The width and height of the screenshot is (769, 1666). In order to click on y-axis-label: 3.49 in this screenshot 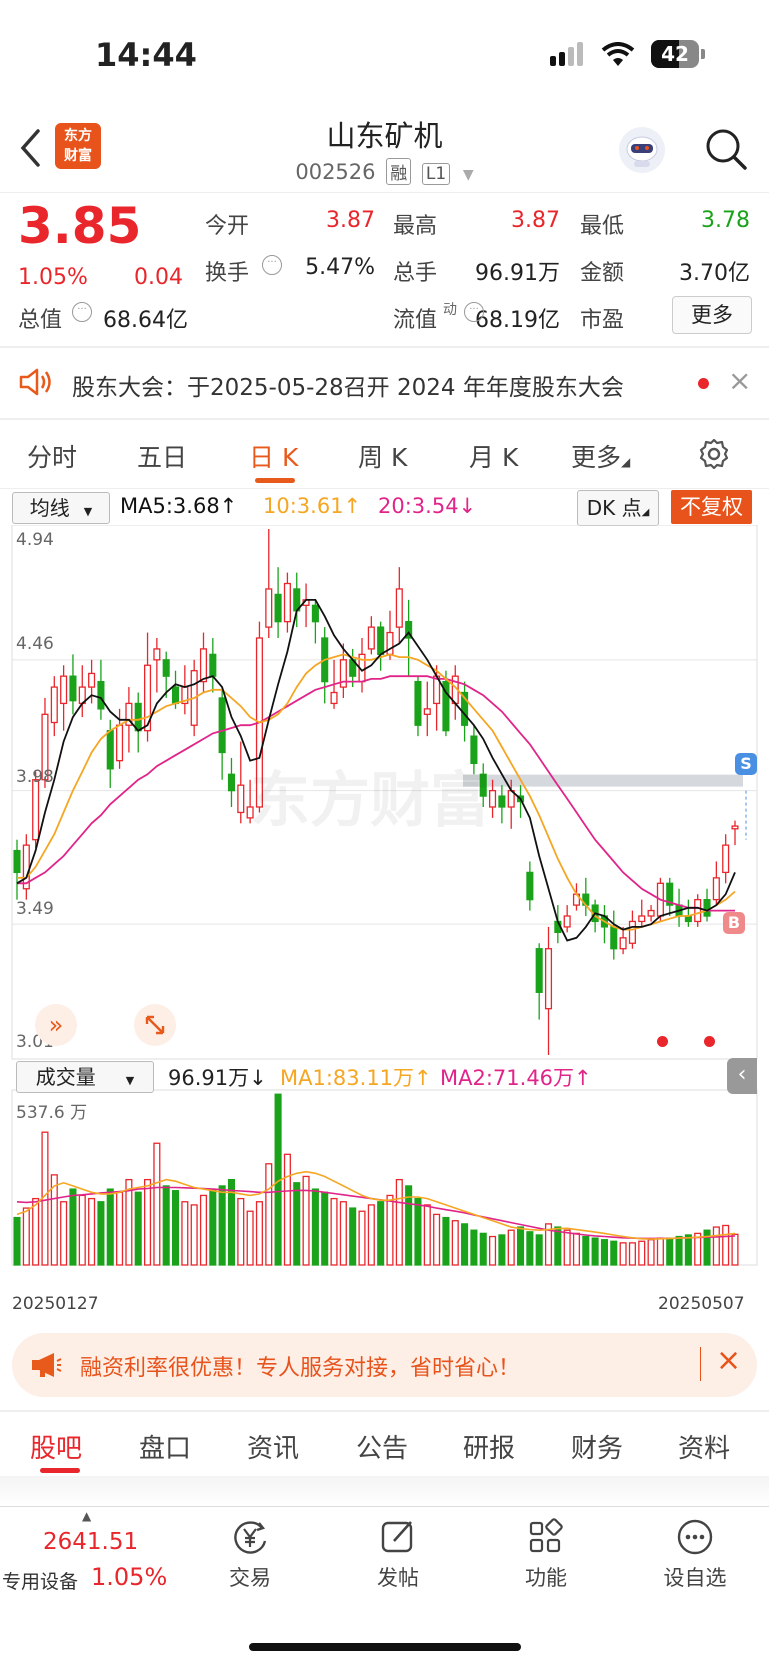, I will do `click(35, 909)`.